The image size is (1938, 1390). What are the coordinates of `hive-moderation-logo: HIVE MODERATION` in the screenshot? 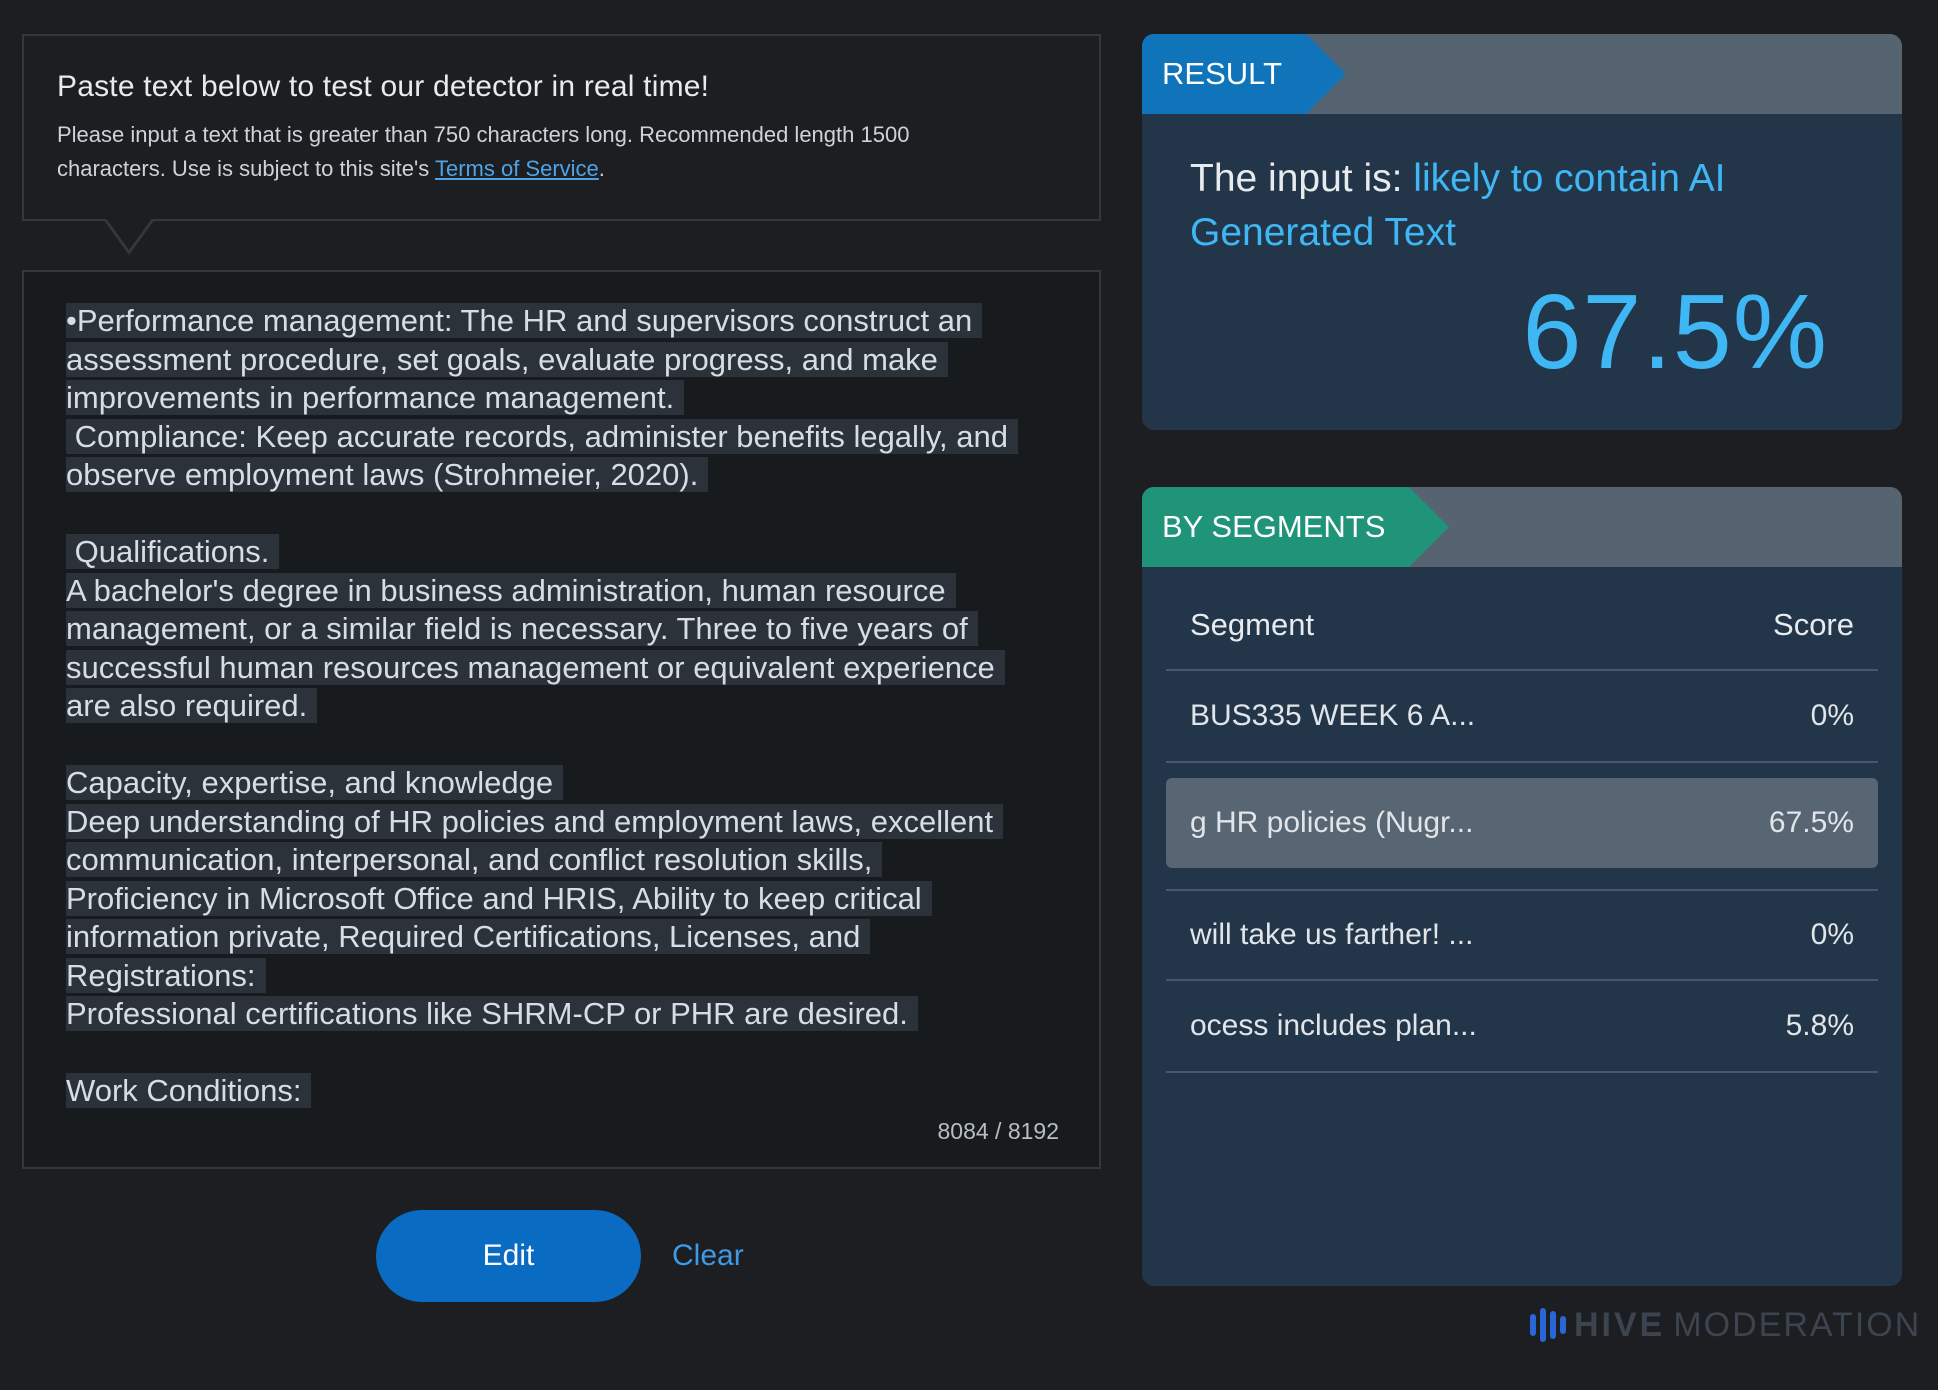 It's located at (1725, 1325).